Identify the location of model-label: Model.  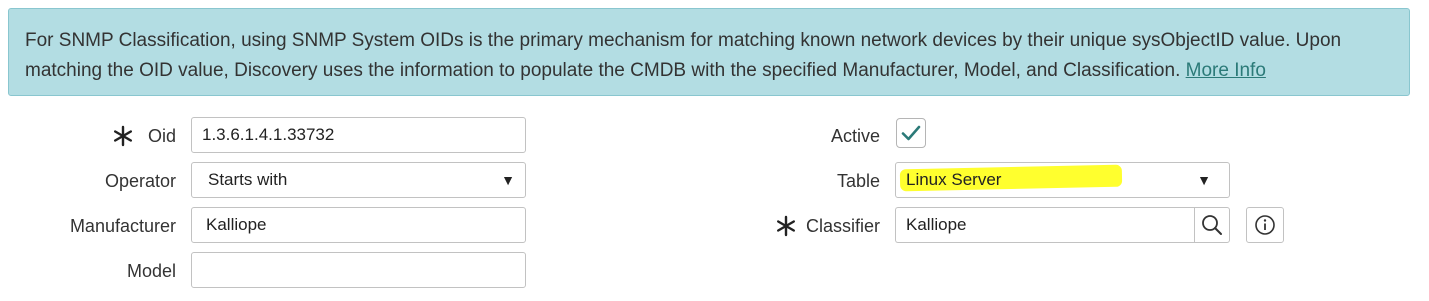
(151, 271).